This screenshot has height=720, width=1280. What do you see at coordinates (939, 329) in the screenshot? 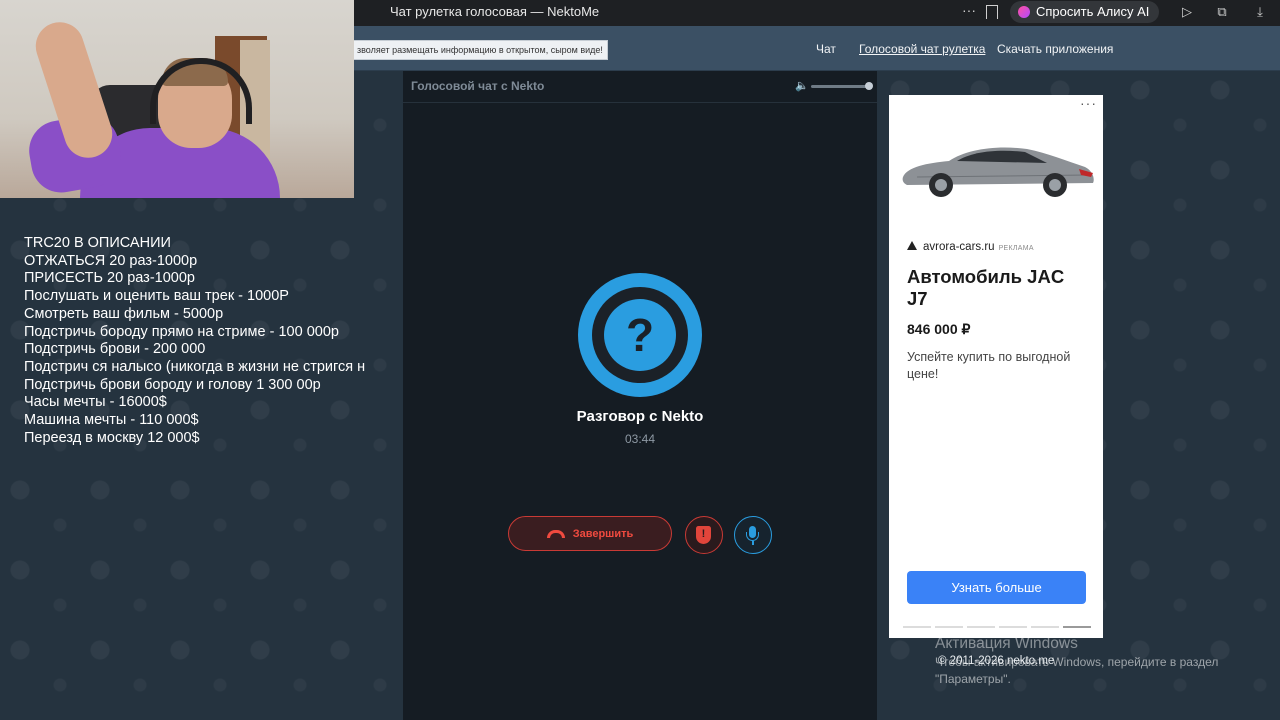
I see `ad-price: 846 000 ₽` at bounding box center [939, 329].